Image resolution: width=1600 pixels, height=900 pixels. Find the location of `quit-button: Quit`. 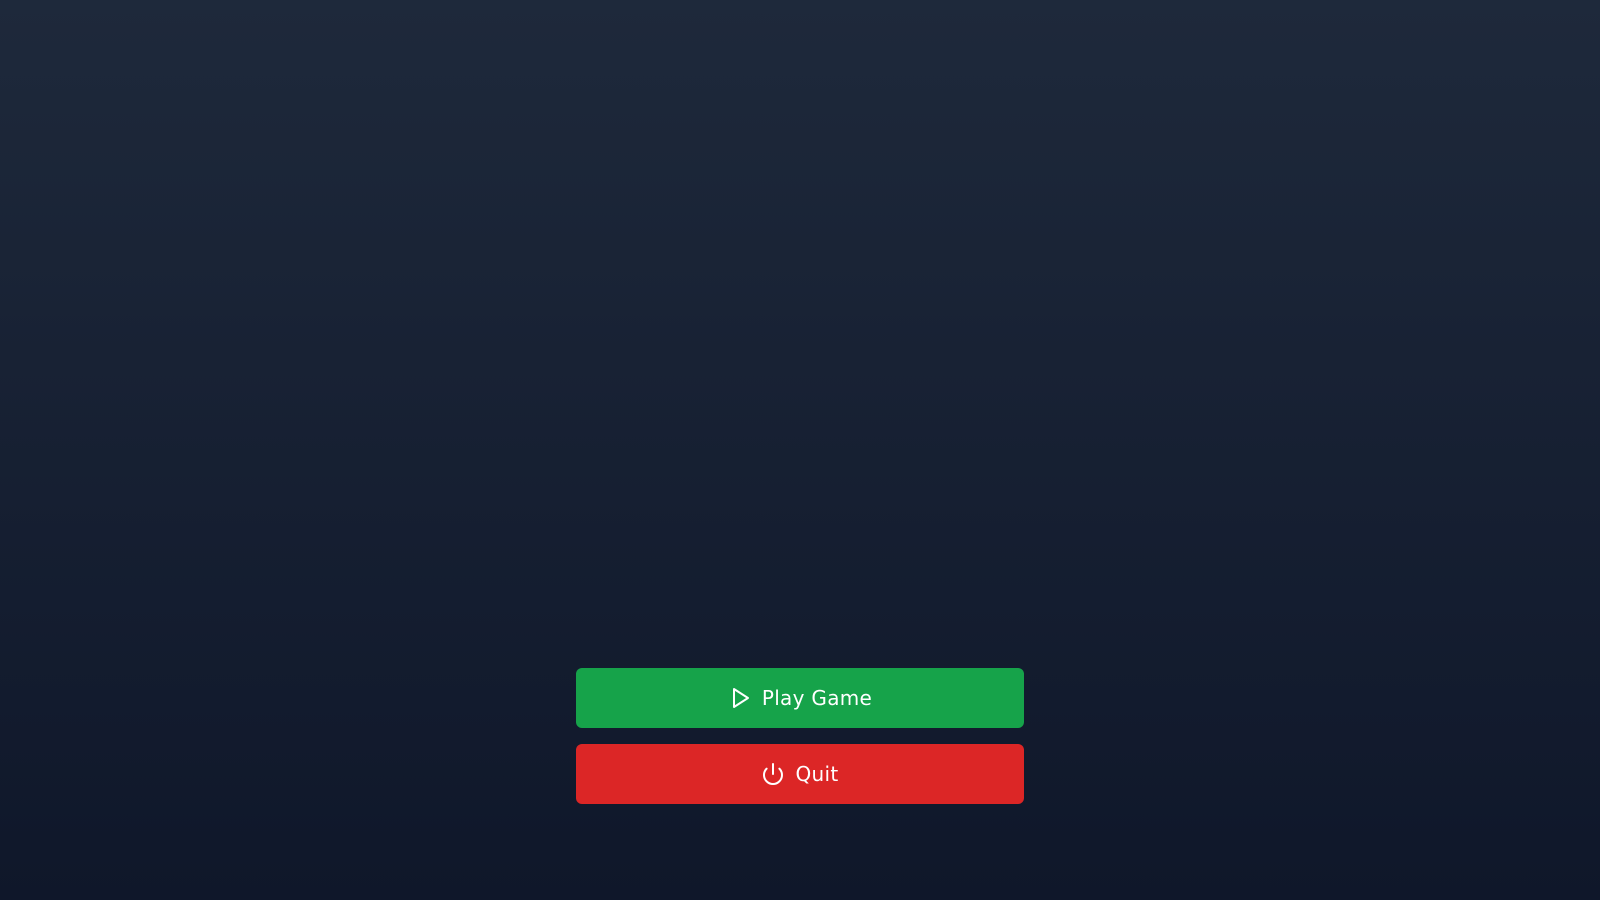

quit-button: Quit is located at coordinates (800, 774).